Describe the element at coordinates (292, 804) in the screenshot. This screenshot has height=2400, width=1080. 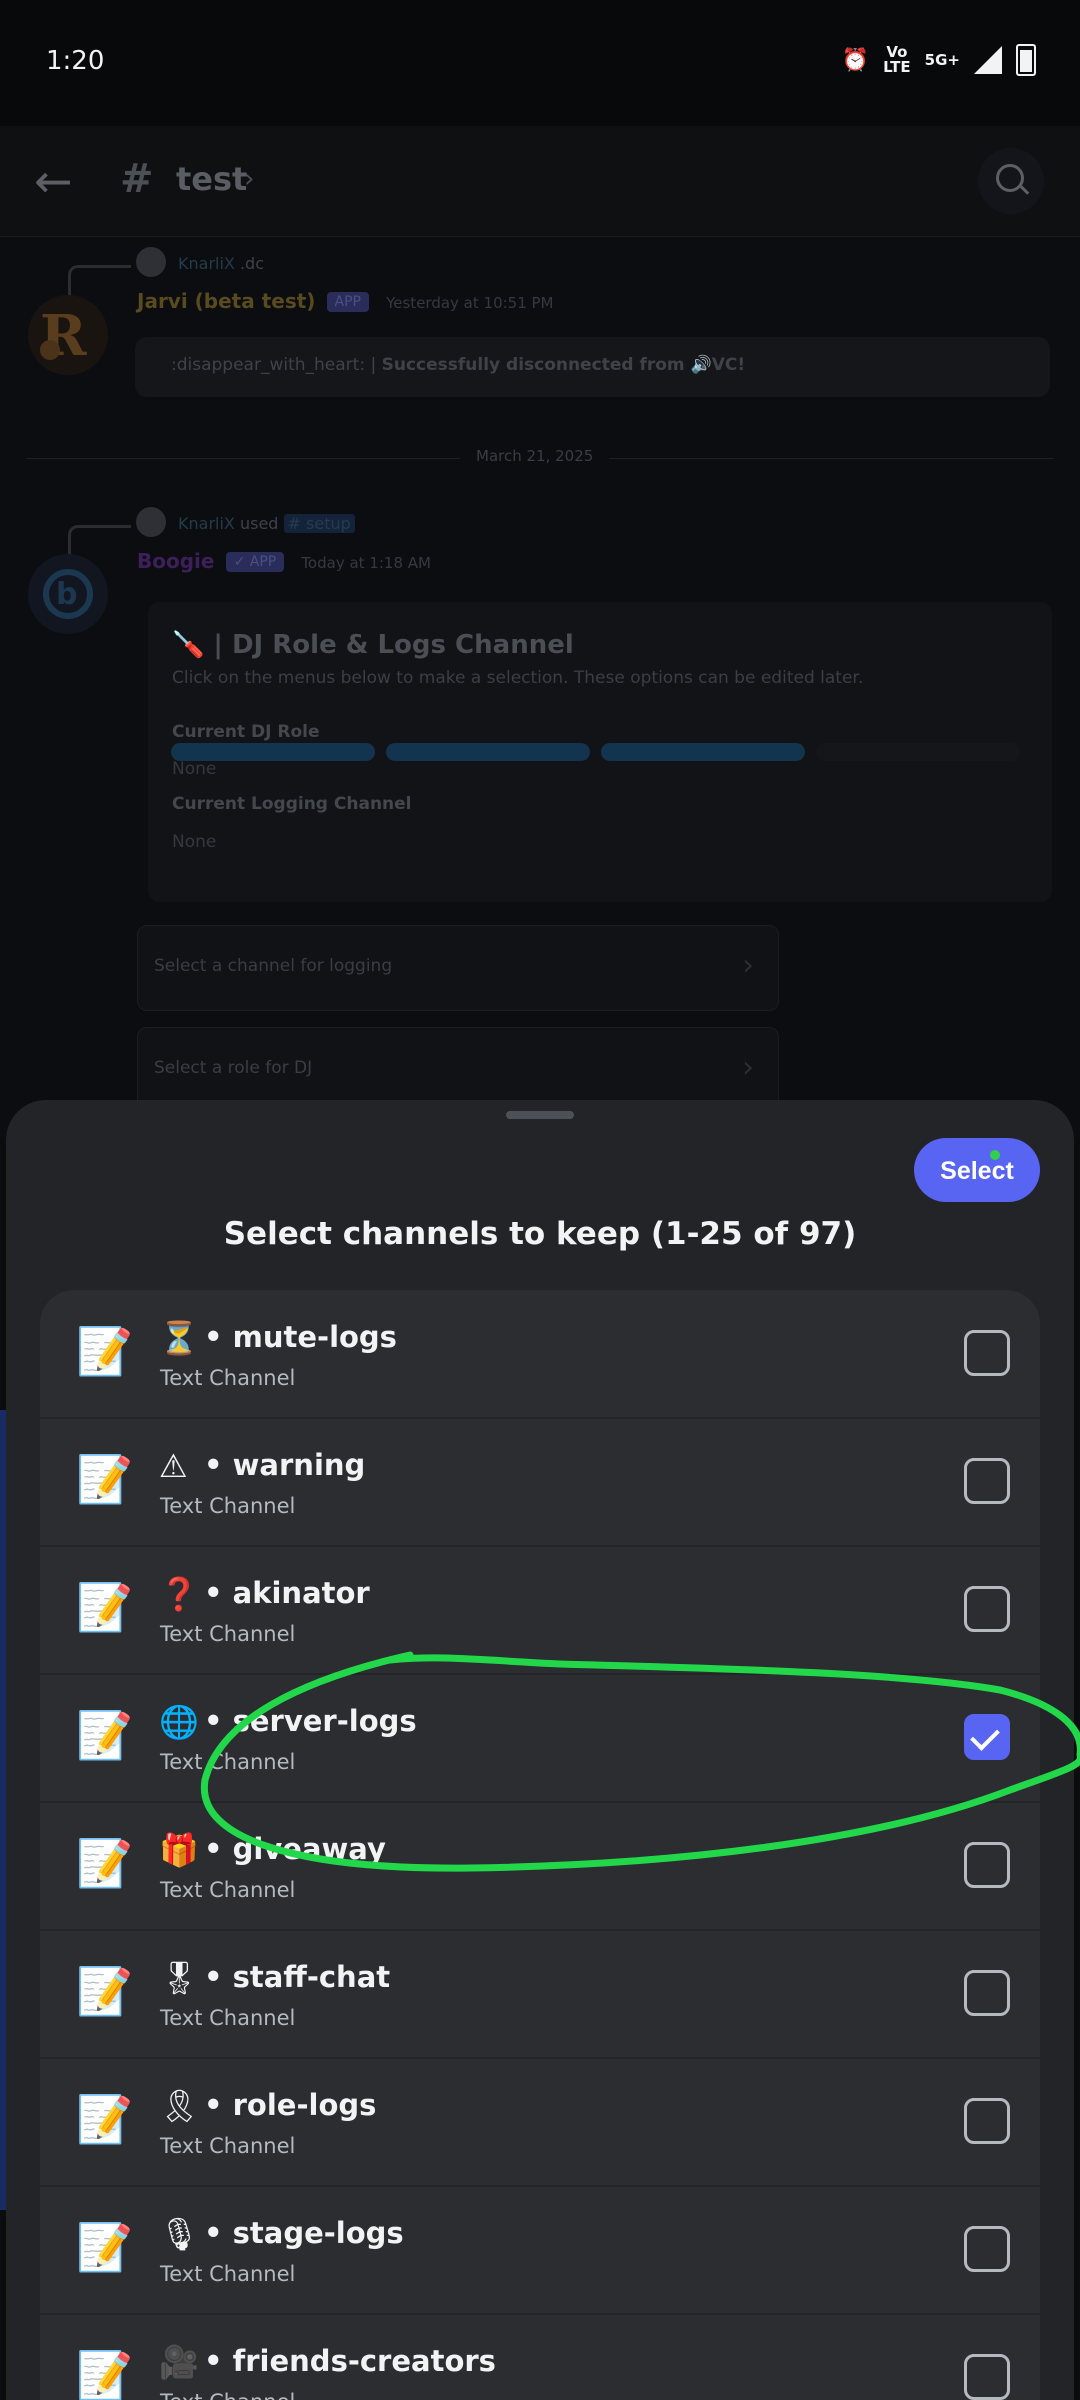
I see `field-name: Current Logging Channel` at that location.